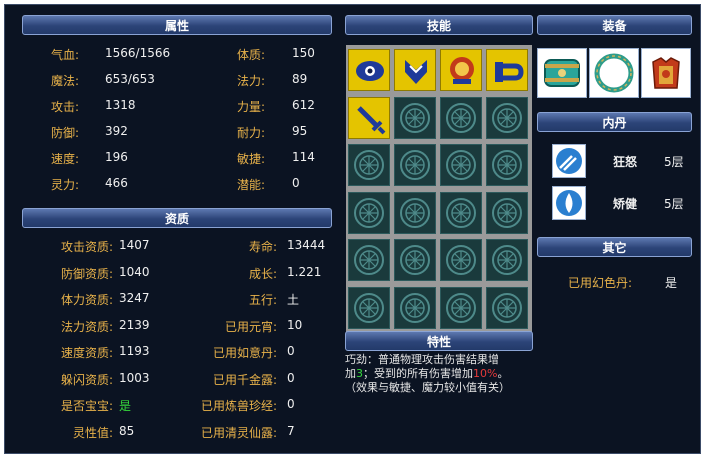  I want to click on attr-label: 气血:, so click(65, 55).